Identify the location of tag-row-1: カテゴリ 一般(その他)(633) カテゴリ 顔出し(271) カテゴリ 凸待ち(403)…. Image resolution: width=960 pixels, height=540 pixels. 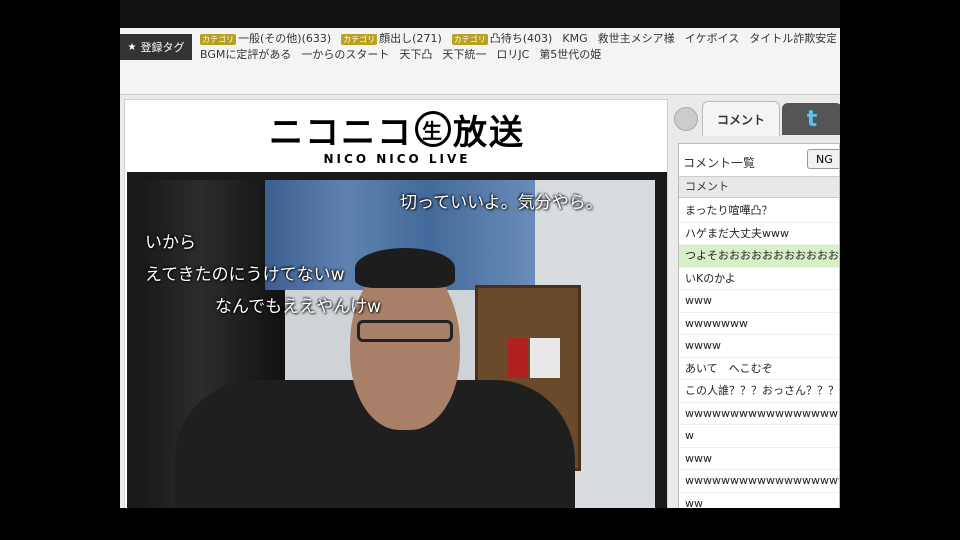
(518, 39).